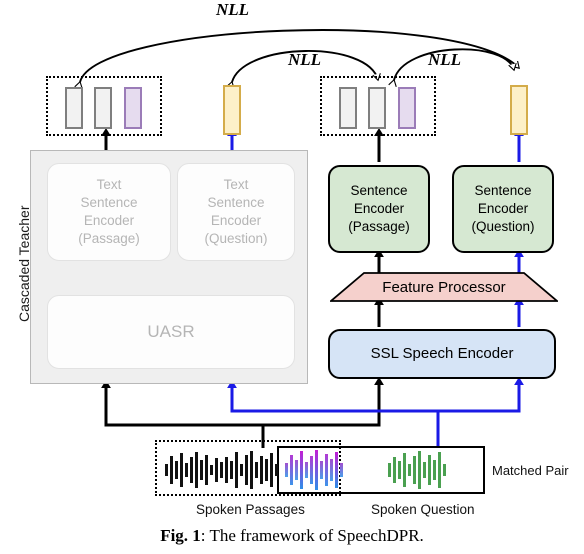 Image resolution: width=584 pixels, height=554 pixels. I want to click on matched-pair-label: Matched Pair, so click(530, 470).